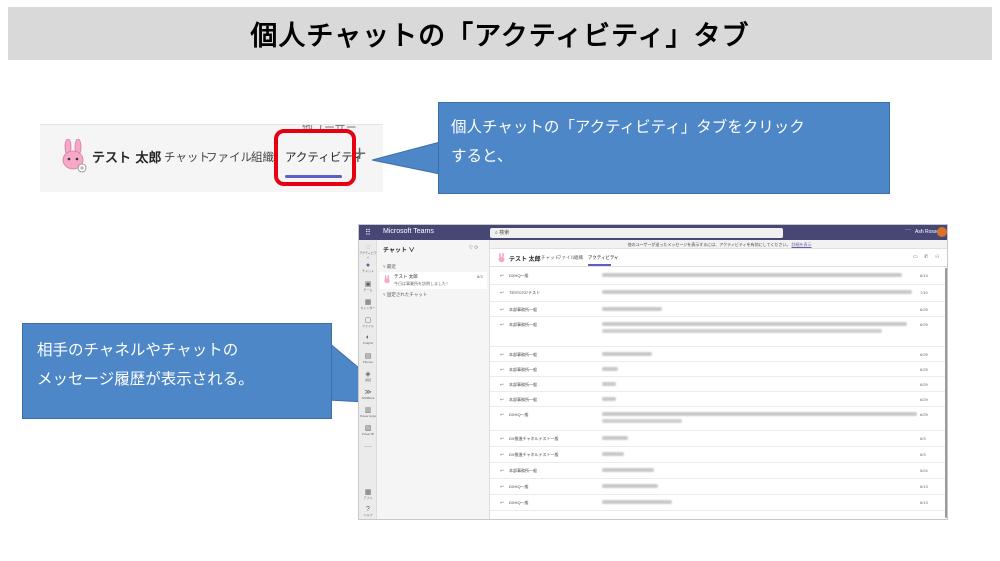 The height and width of the screenshot is (561, 1000). I want to click on rail-apps: ▦ アプリ, so click(368, 494).